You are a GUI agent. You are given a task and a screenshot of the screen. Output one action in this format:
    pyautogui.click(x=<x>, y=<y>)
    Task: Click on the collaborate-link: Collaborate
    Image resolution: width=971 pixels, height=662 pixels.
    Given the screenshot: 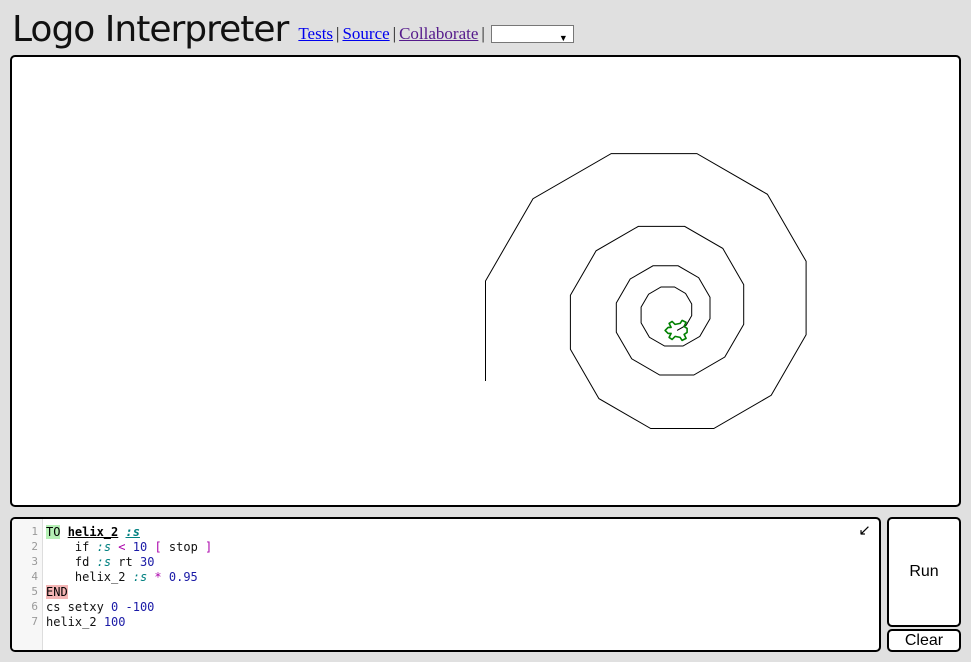 What is the action you would take?
    pyautogui.click(x=438, y=33)
    